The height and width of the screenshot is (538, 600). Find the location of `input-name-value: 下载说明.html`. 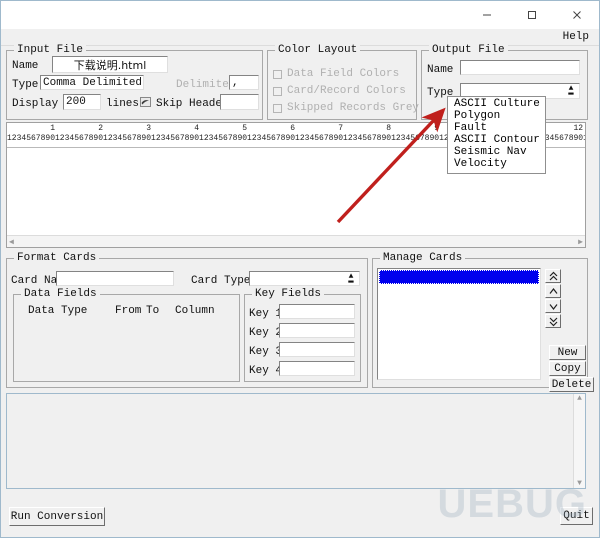

input-name-value: 下载说明.html is located at coordinates (110, 65).